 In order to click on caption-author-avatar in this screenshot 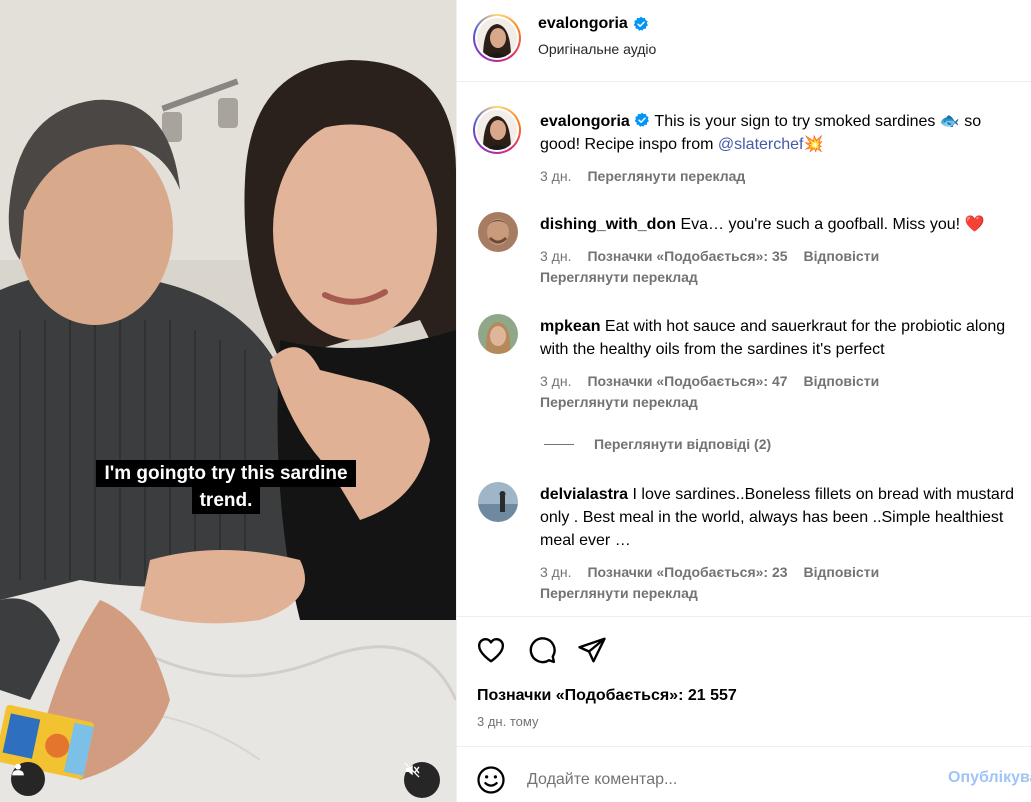, I will do `click(497, 130)`.